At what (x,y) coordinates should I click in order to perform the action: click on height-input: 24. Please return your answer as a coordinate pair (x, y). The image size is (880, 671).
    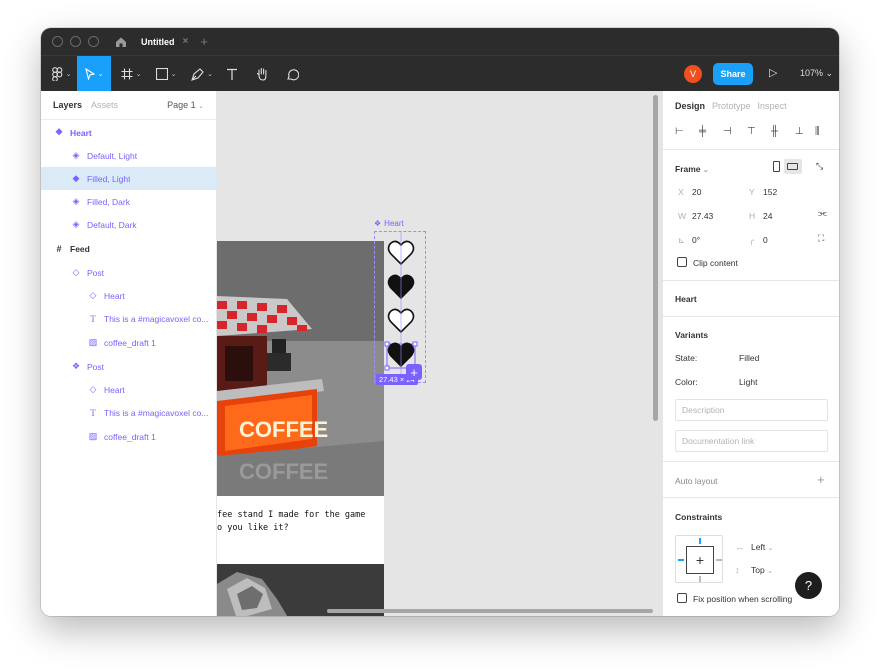
    Looking at the image, I should click on (767, 216).